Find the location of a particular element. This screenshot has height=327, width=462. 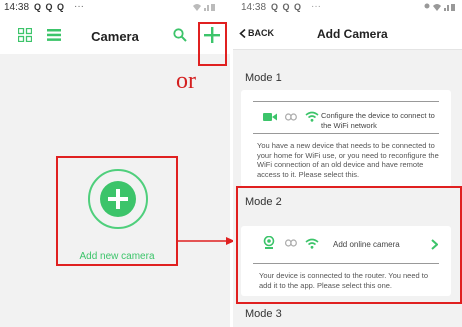

highlight-box is located at coordinates (212, 44).